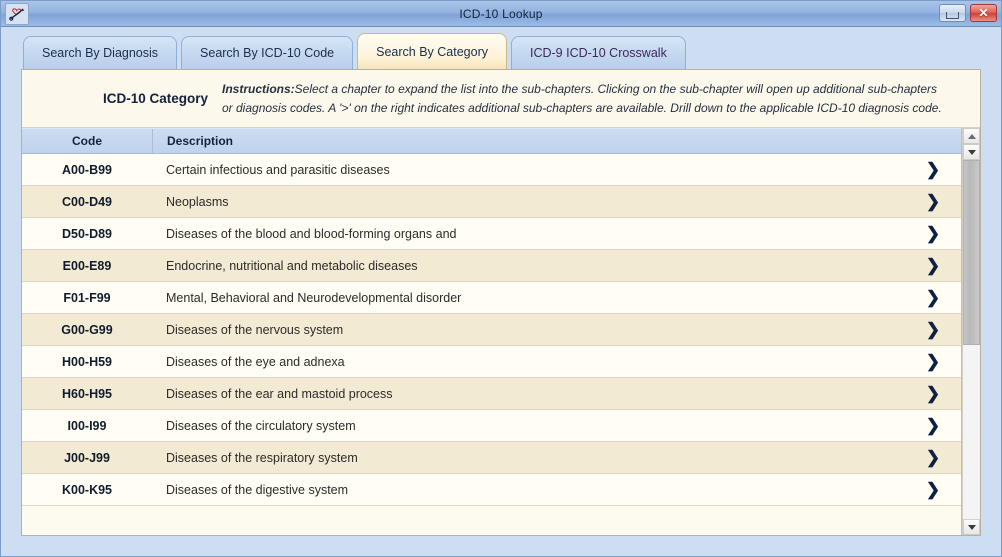  What do you see at coordinates (155, 99) in the screenshot?
I see `category-heading: ICD-10 Category` at bounding box center [155, 99].